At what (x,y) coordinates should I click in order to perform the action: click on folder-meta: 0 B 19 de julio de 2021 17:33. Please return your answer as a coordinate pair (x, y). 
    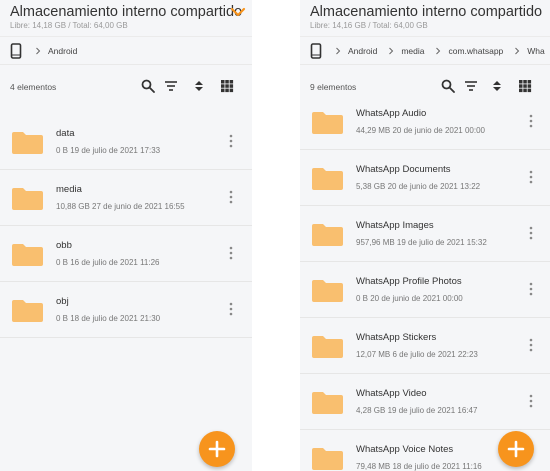
    Looking at the image, I should click on (108, 150).